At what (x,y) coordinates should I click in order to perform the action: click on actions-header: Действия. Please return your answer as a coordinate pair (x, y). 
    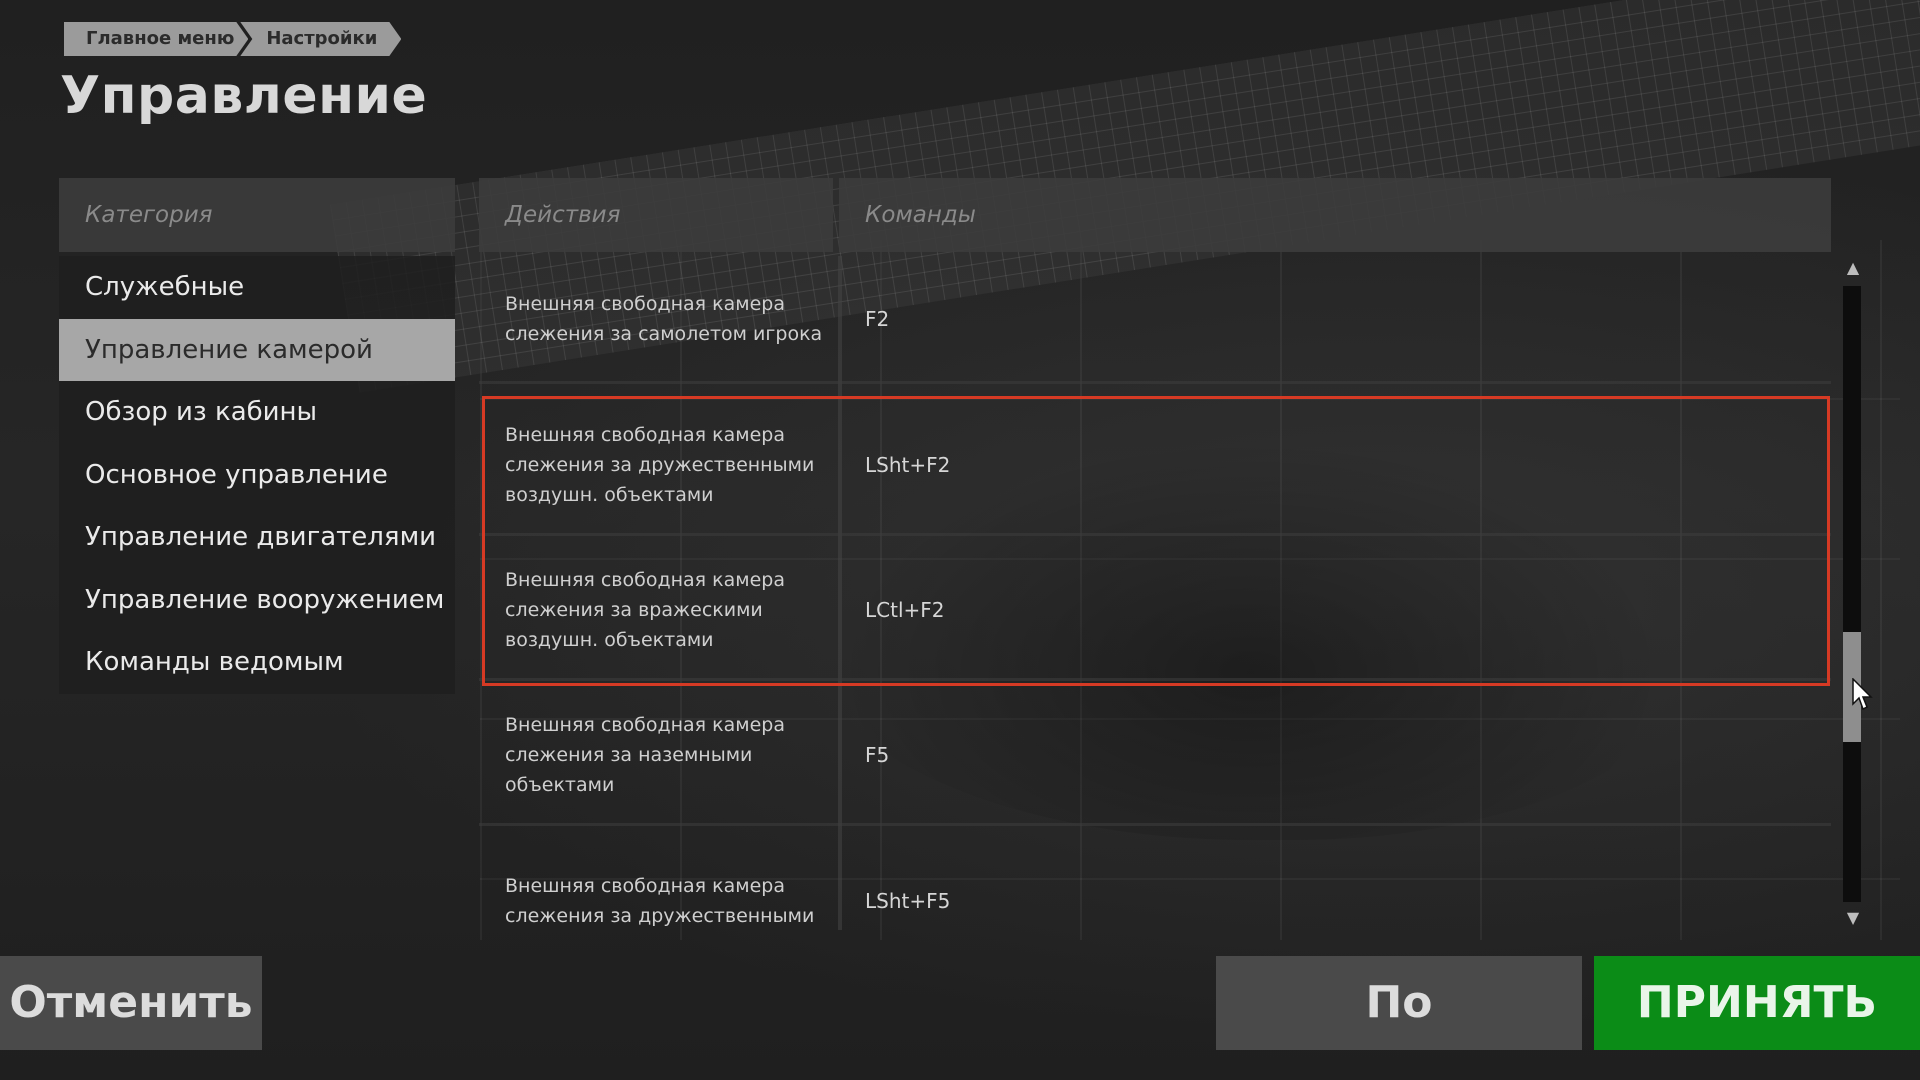
    Looking at the image, I should click on (656, 215).